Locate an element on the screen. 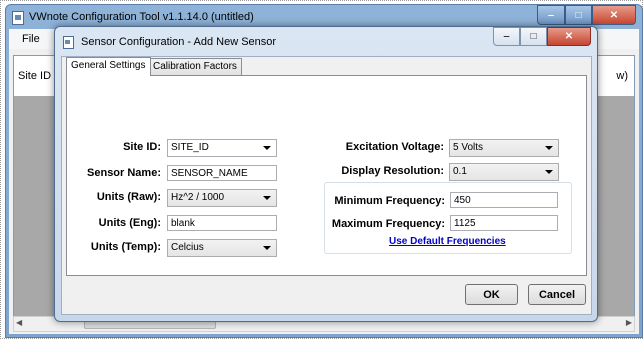 Image resolution: width=643 pixels, height=339 pixels. units-raw-combo: Hz^2 / 1000 is located at coordinates (222, 198).